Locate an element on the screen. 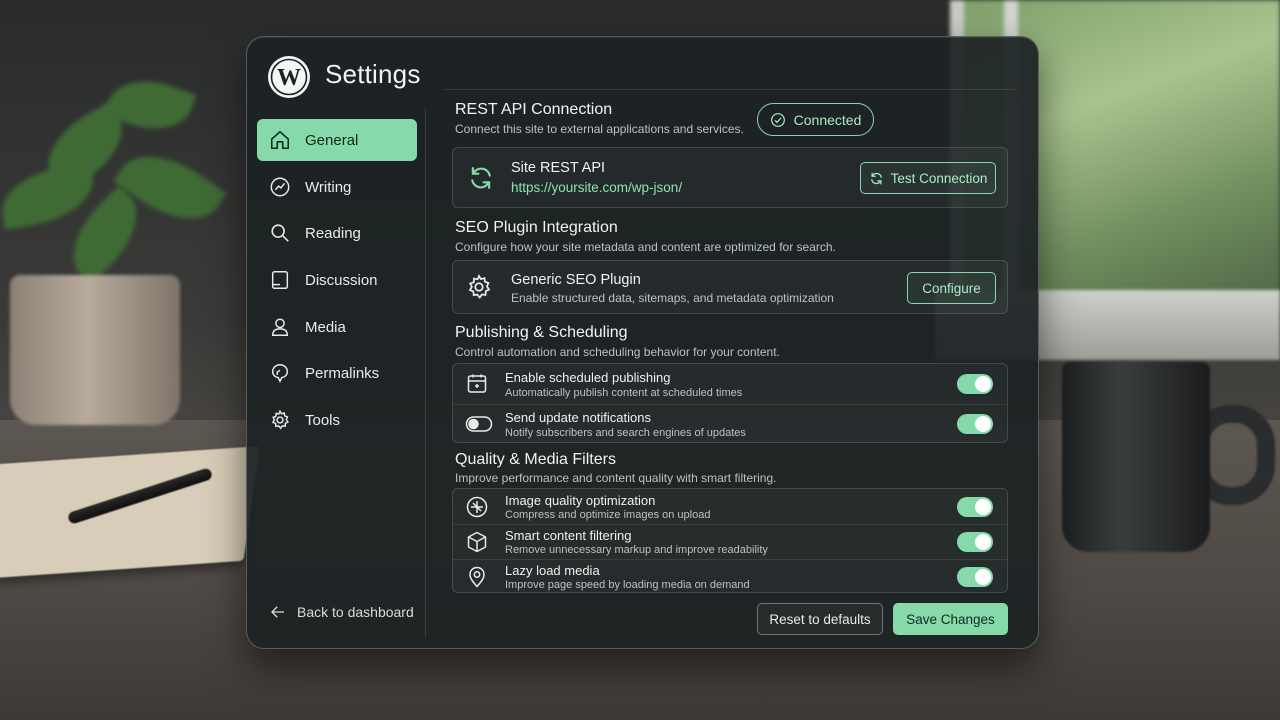  save-changes-button: Save Changes is located at coordinates (950, 619).